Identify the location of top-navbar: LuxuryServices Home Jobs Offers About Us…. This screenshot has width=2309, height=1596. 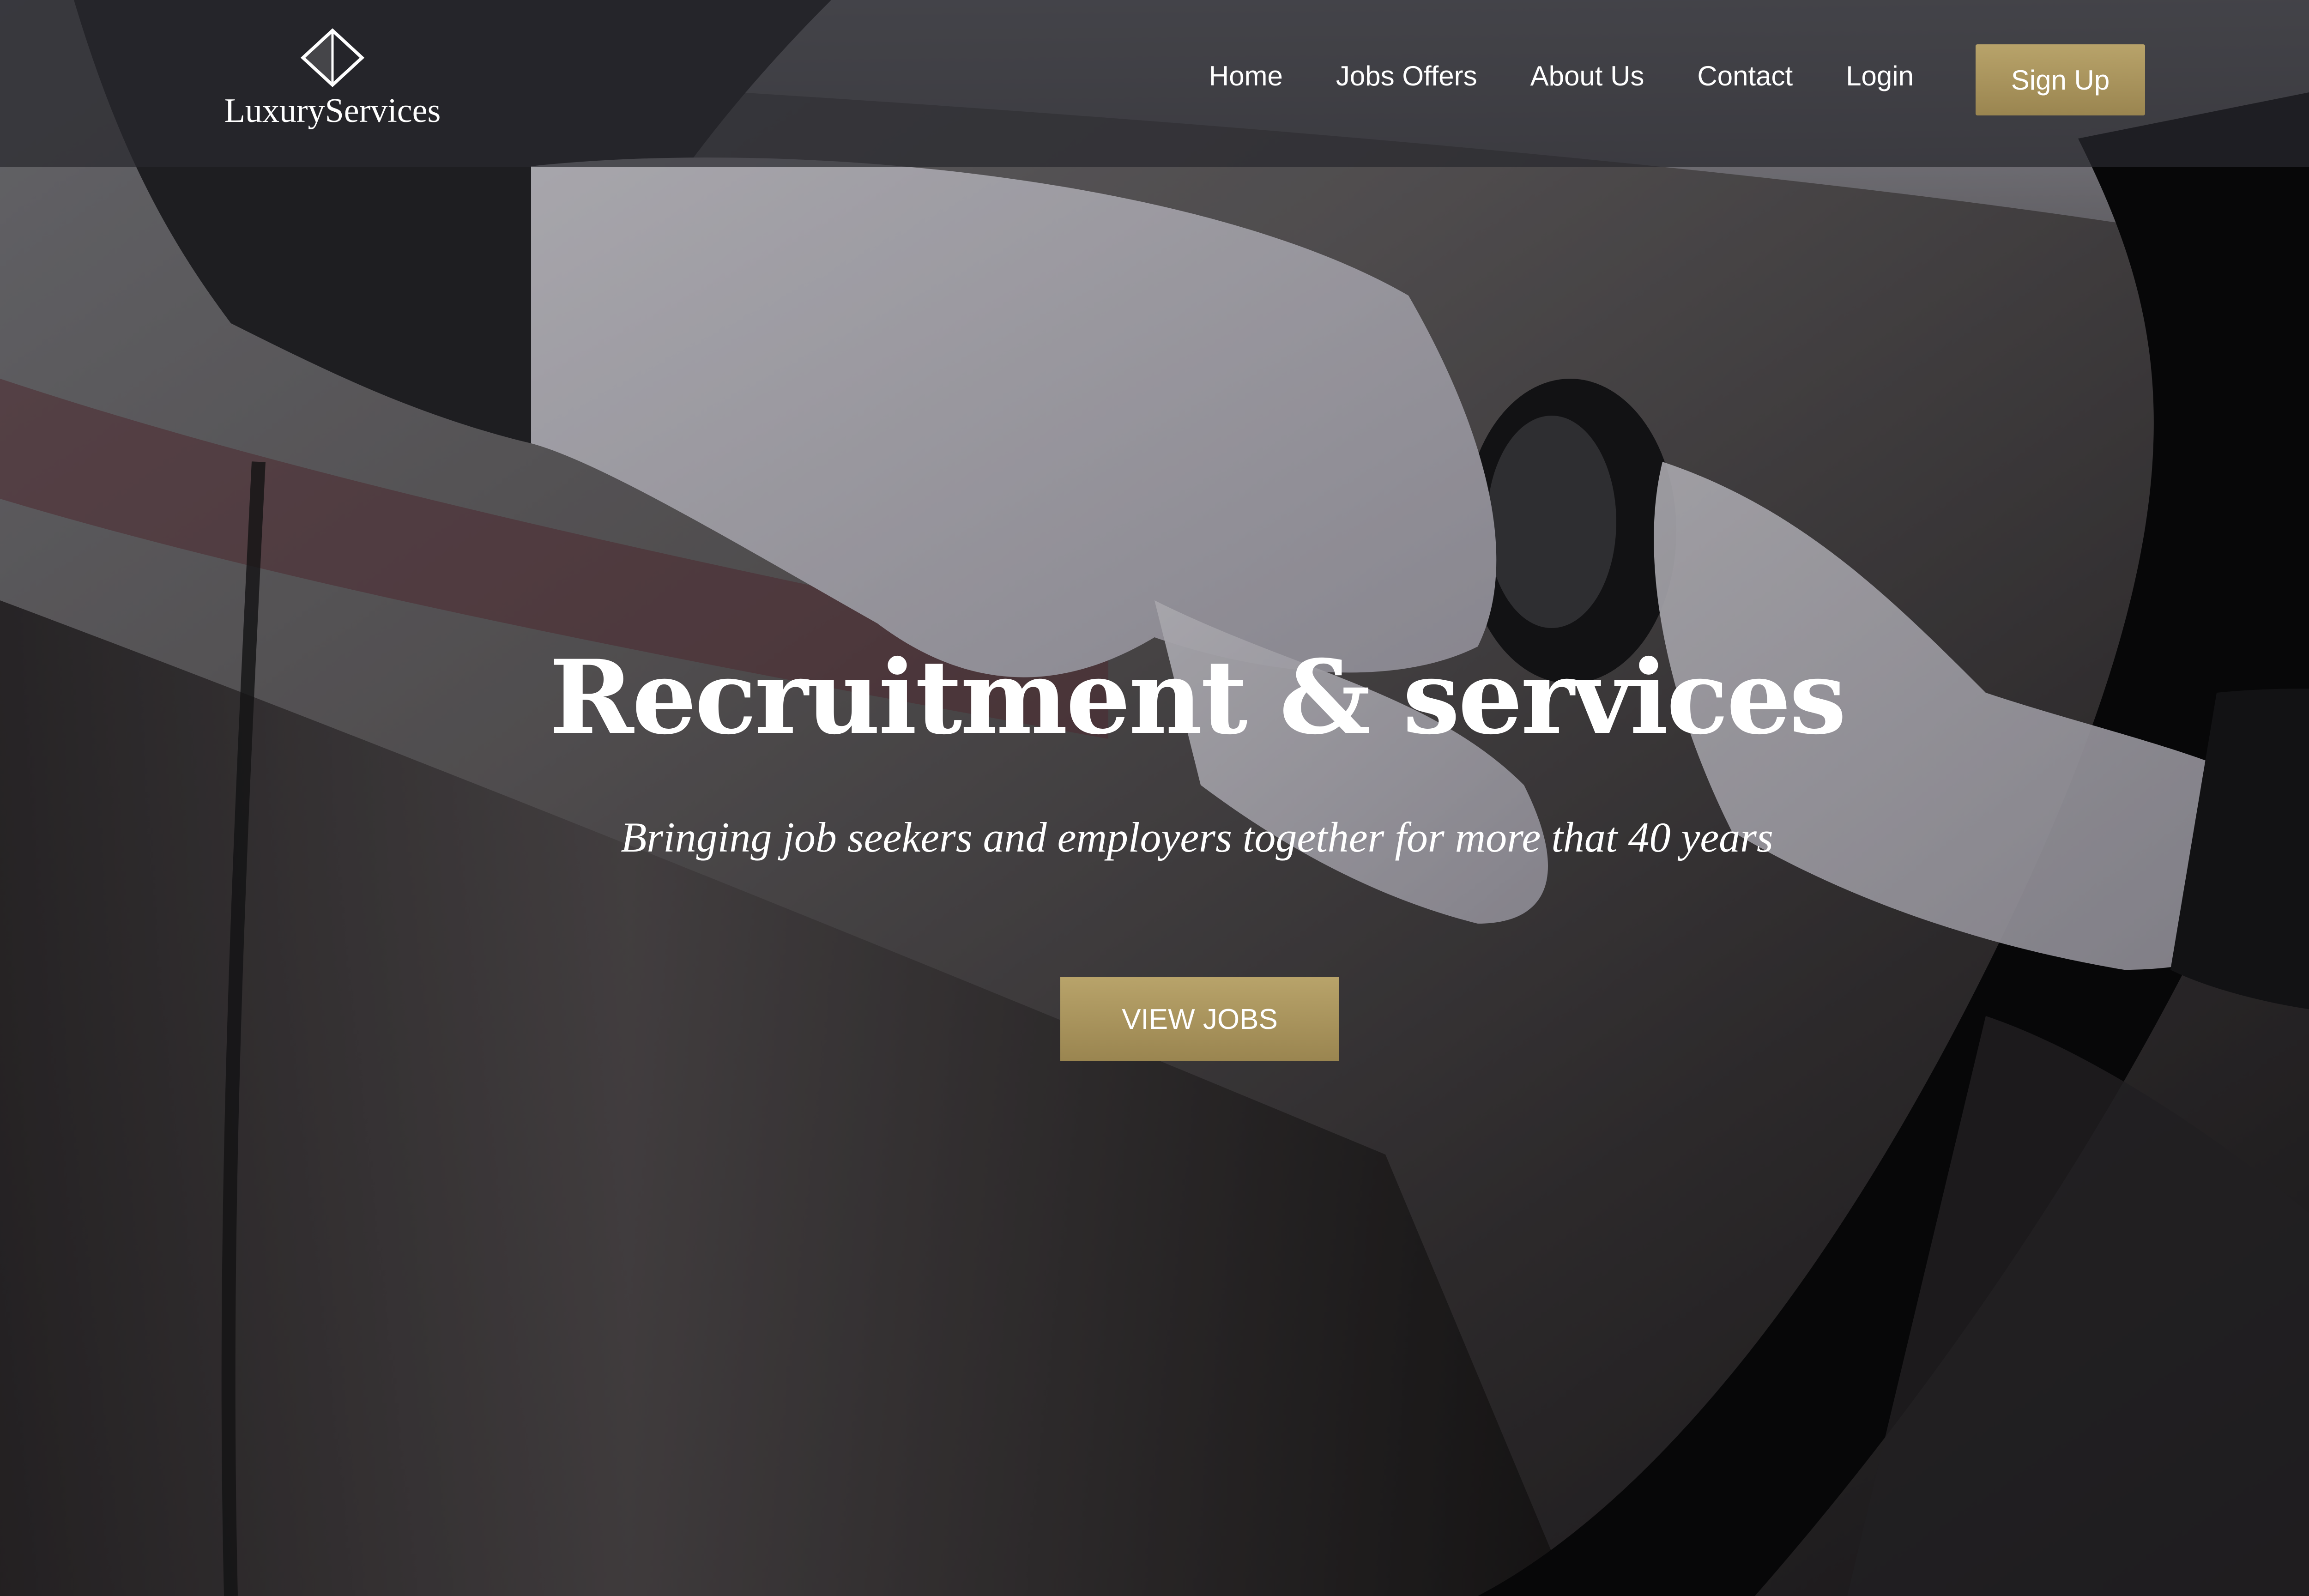
(1154, 83).